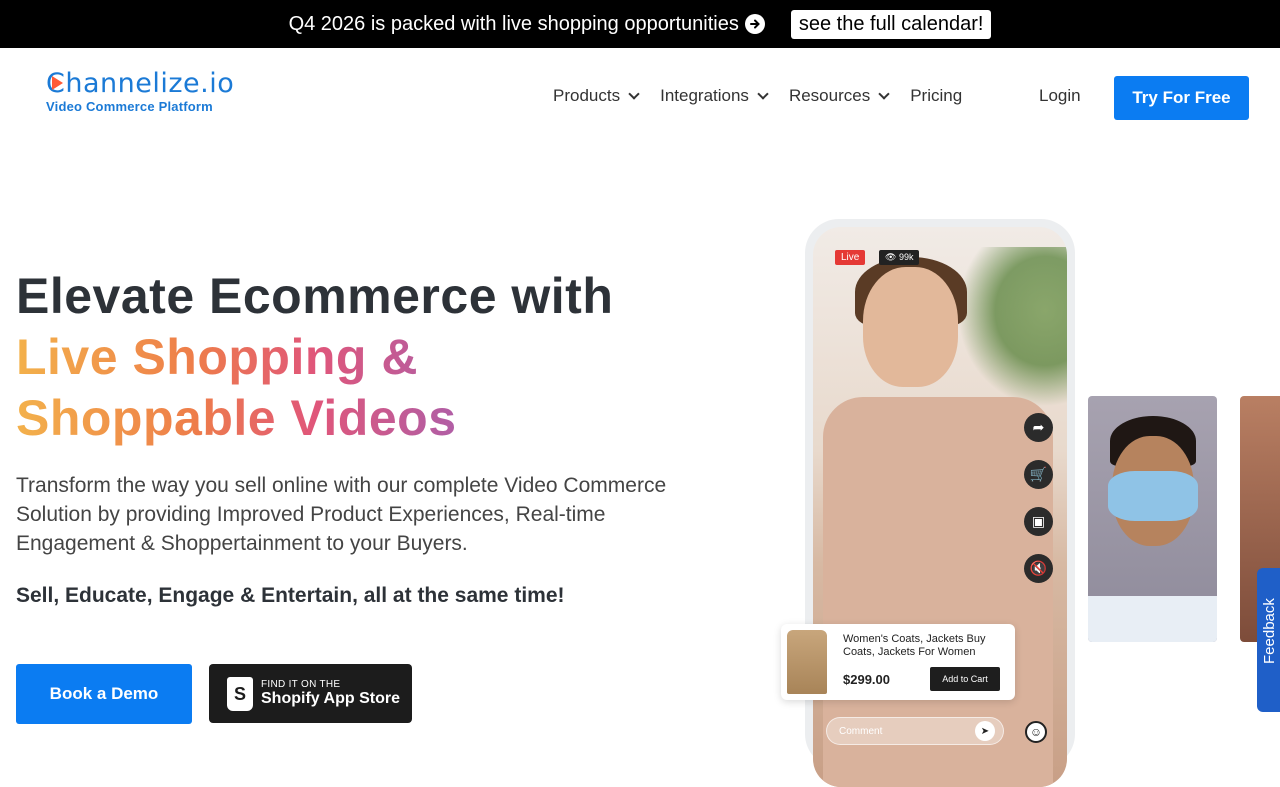  What do you see at coordinates (315, 296) in the screenshot?
I see `hero-title-line1: Elevate Ecommerce with` at bounding box center [315, 296].